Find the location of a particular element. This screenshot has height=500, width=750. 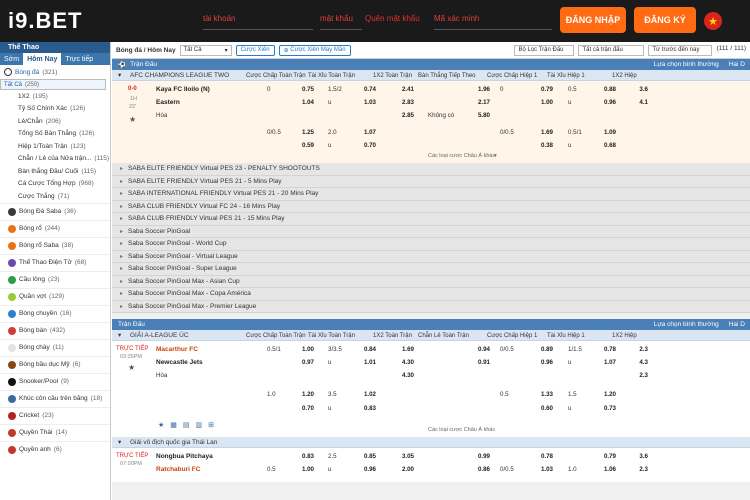

market-filter-select: Tất Cả ▾ is located at coordinates (205, 50).